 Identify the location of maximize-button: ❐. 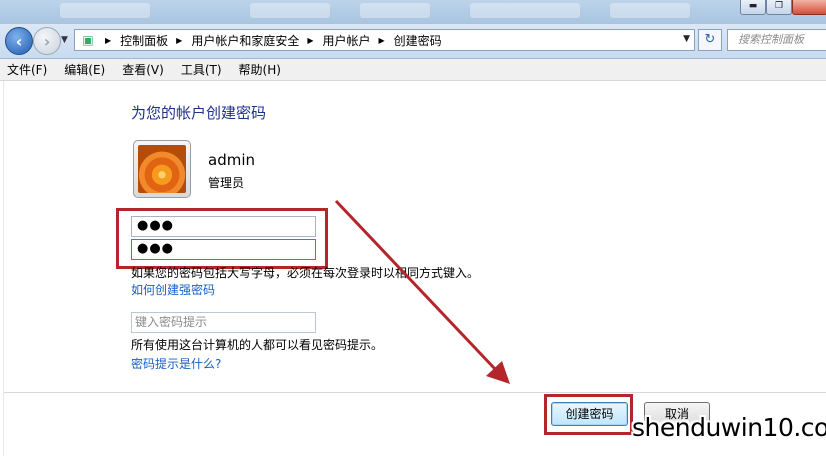
(779, 7).